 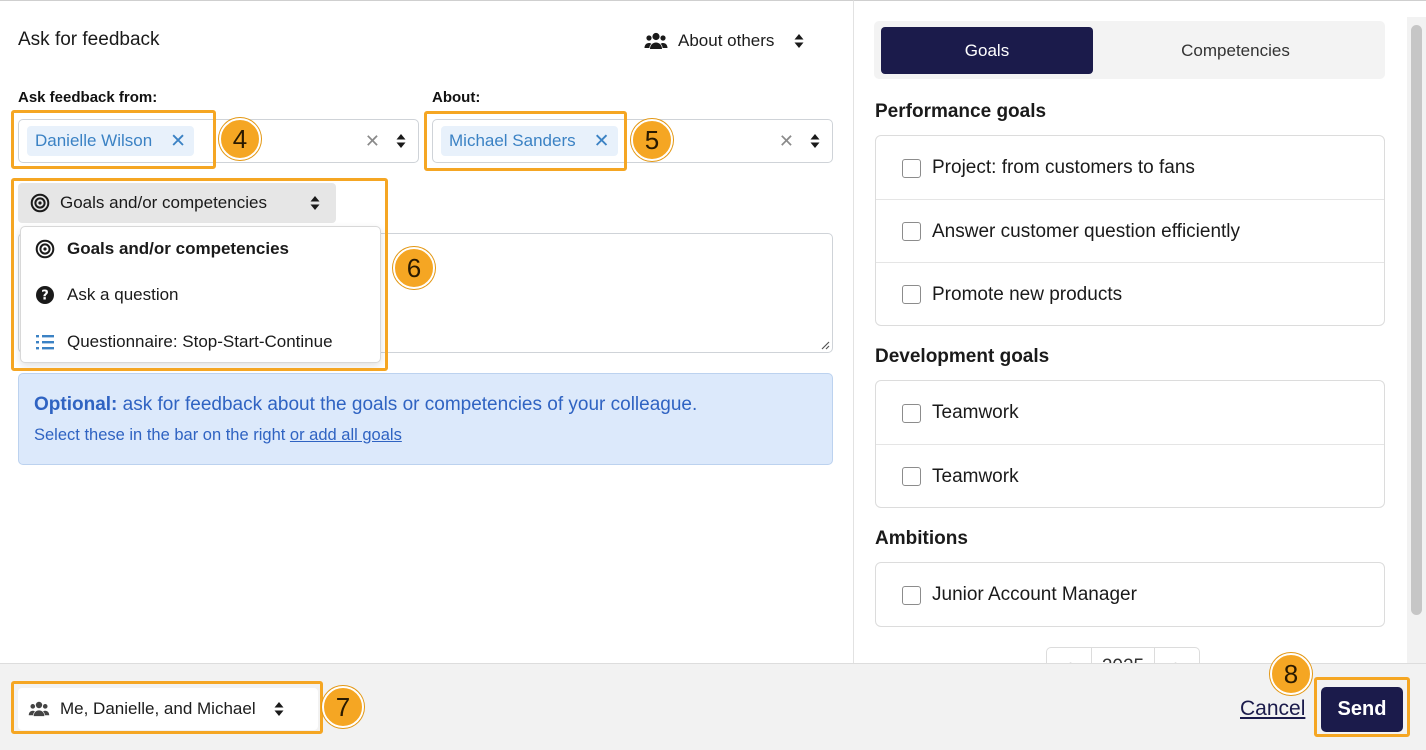 I want to click on year-value: 2025, so click(x=1123, y=655).